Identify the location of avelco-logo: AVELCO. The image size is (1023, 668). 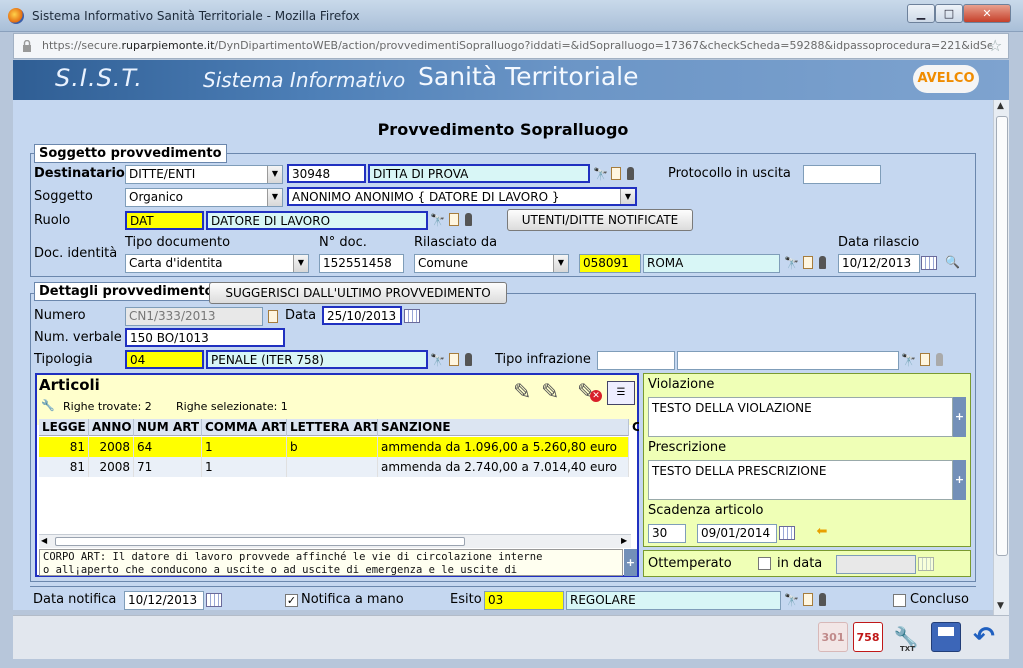
(946, 79).